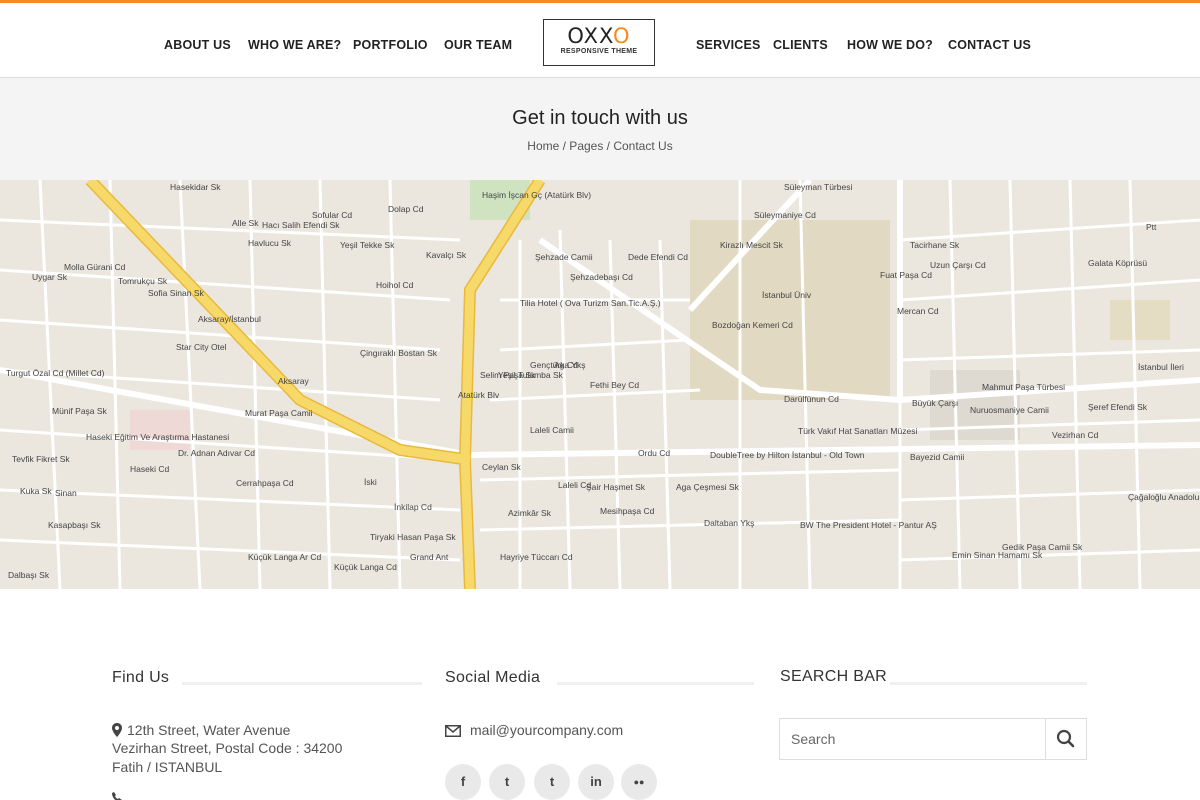 The height and width of the screenshot is (800, 1200). What do you see at coordinates (413, 507) in the screenshot?
I see `map-street-label: İnkilap Cd` at bounding box center [413, 507].